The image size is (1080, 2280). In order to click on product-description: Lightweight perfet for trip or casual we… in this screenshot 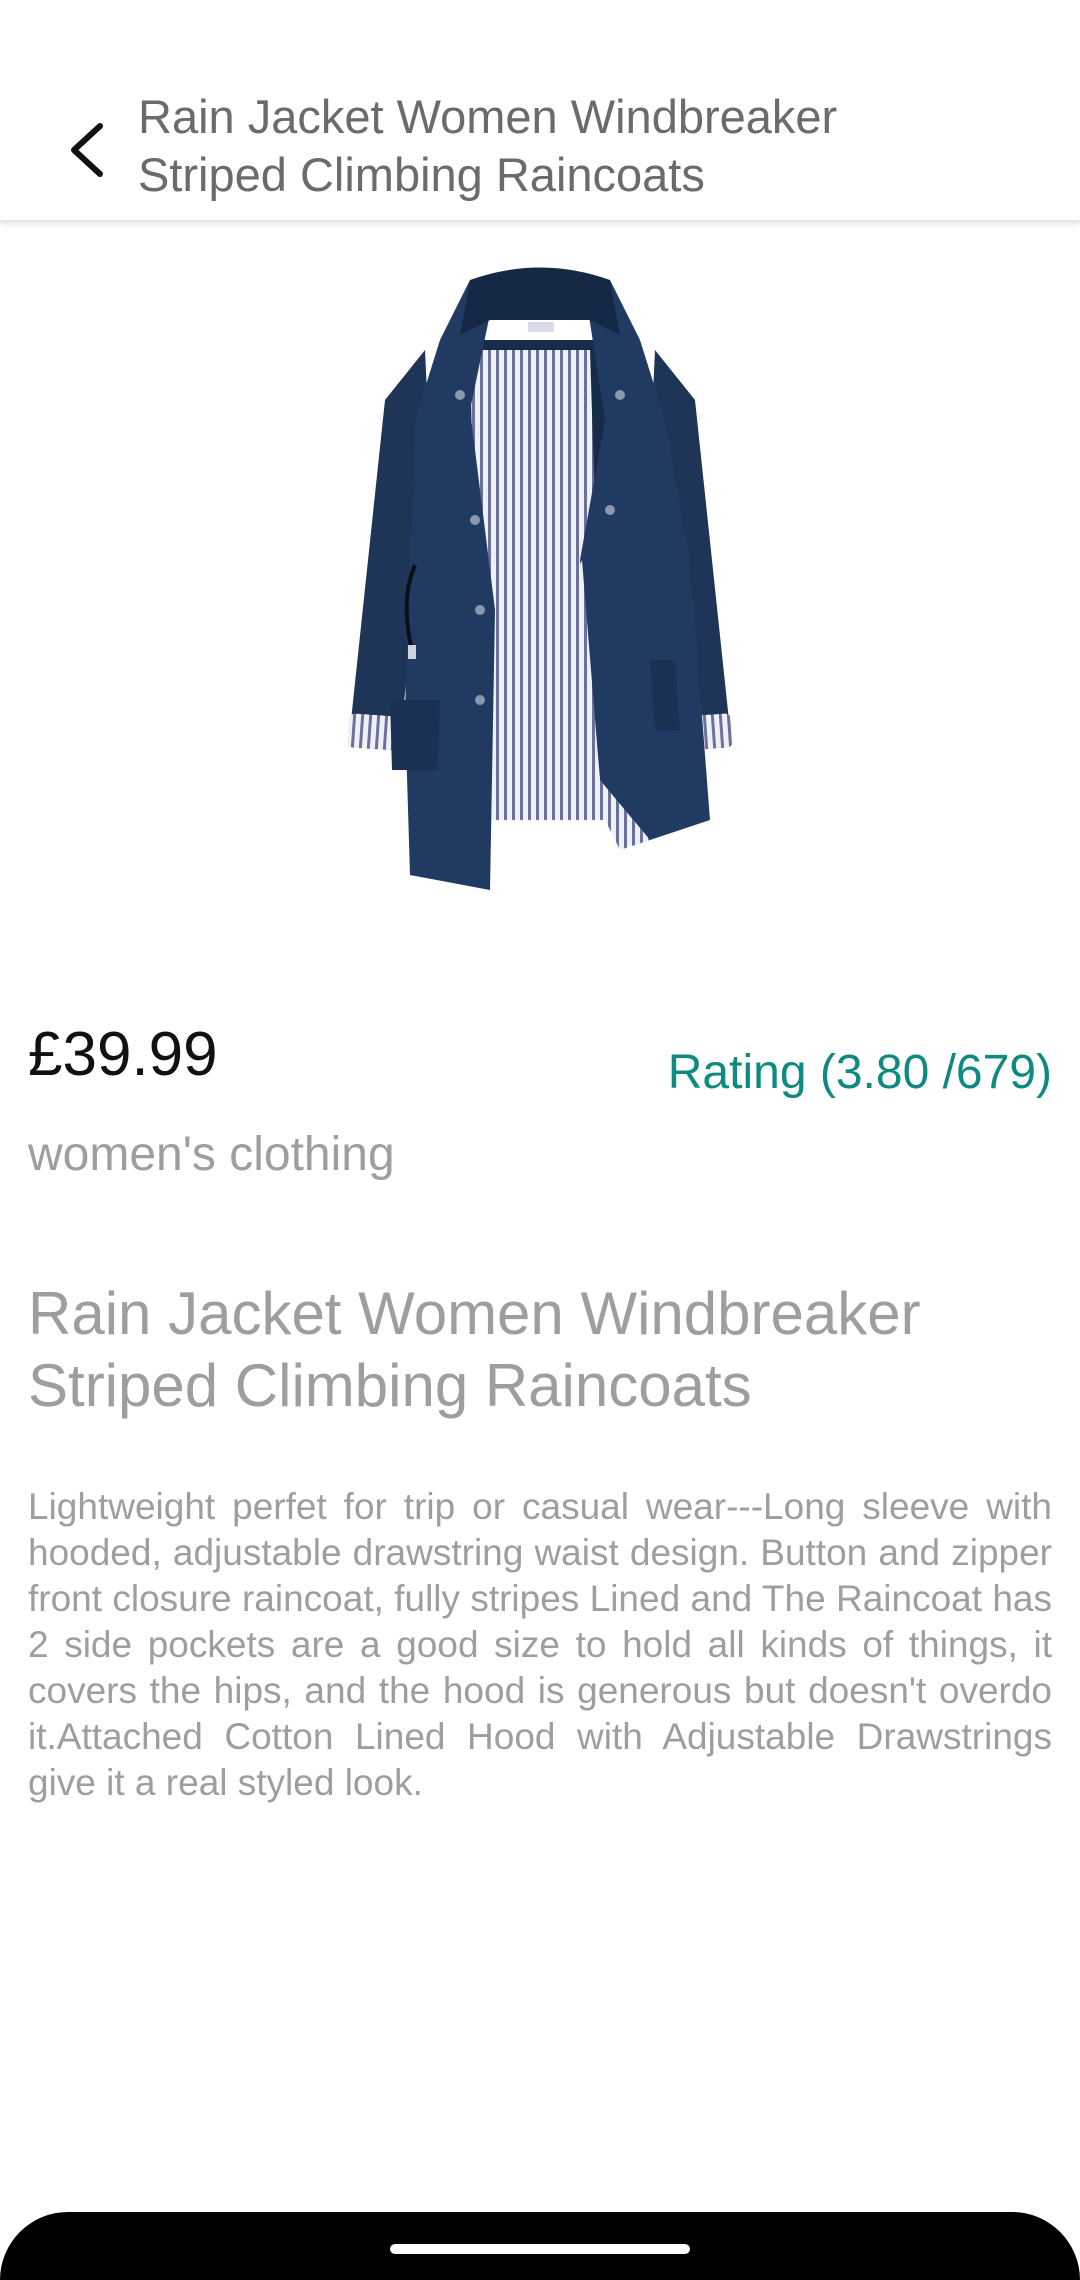, I will do `click(540, 1644)`.